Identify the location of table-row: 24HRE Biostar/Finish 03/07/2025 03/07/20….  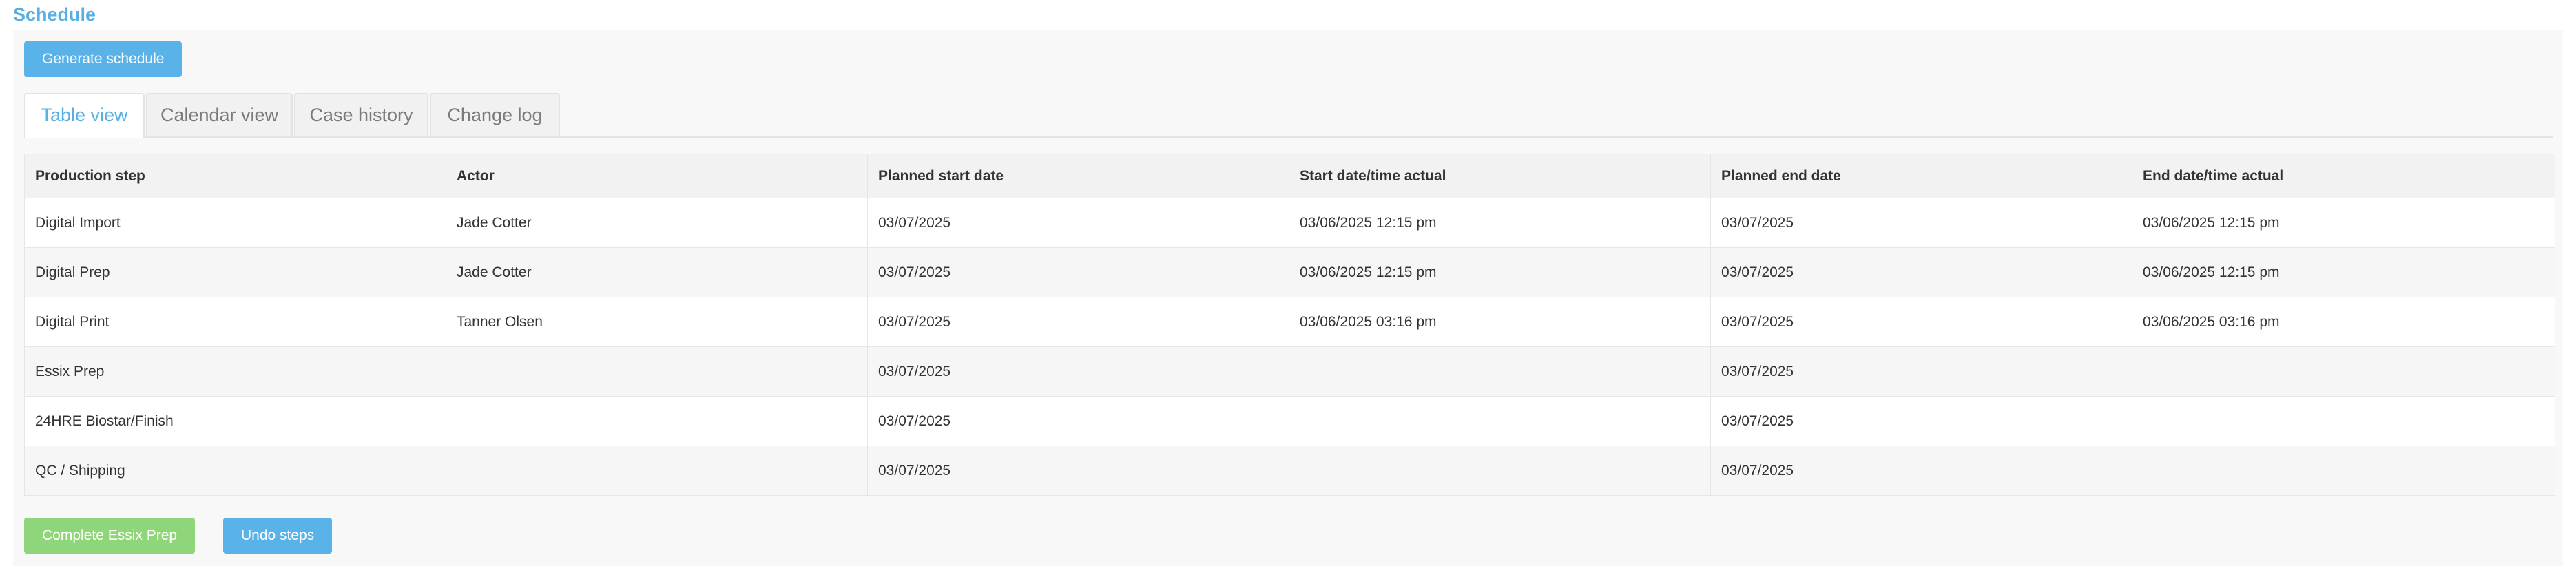
(1289, 421).